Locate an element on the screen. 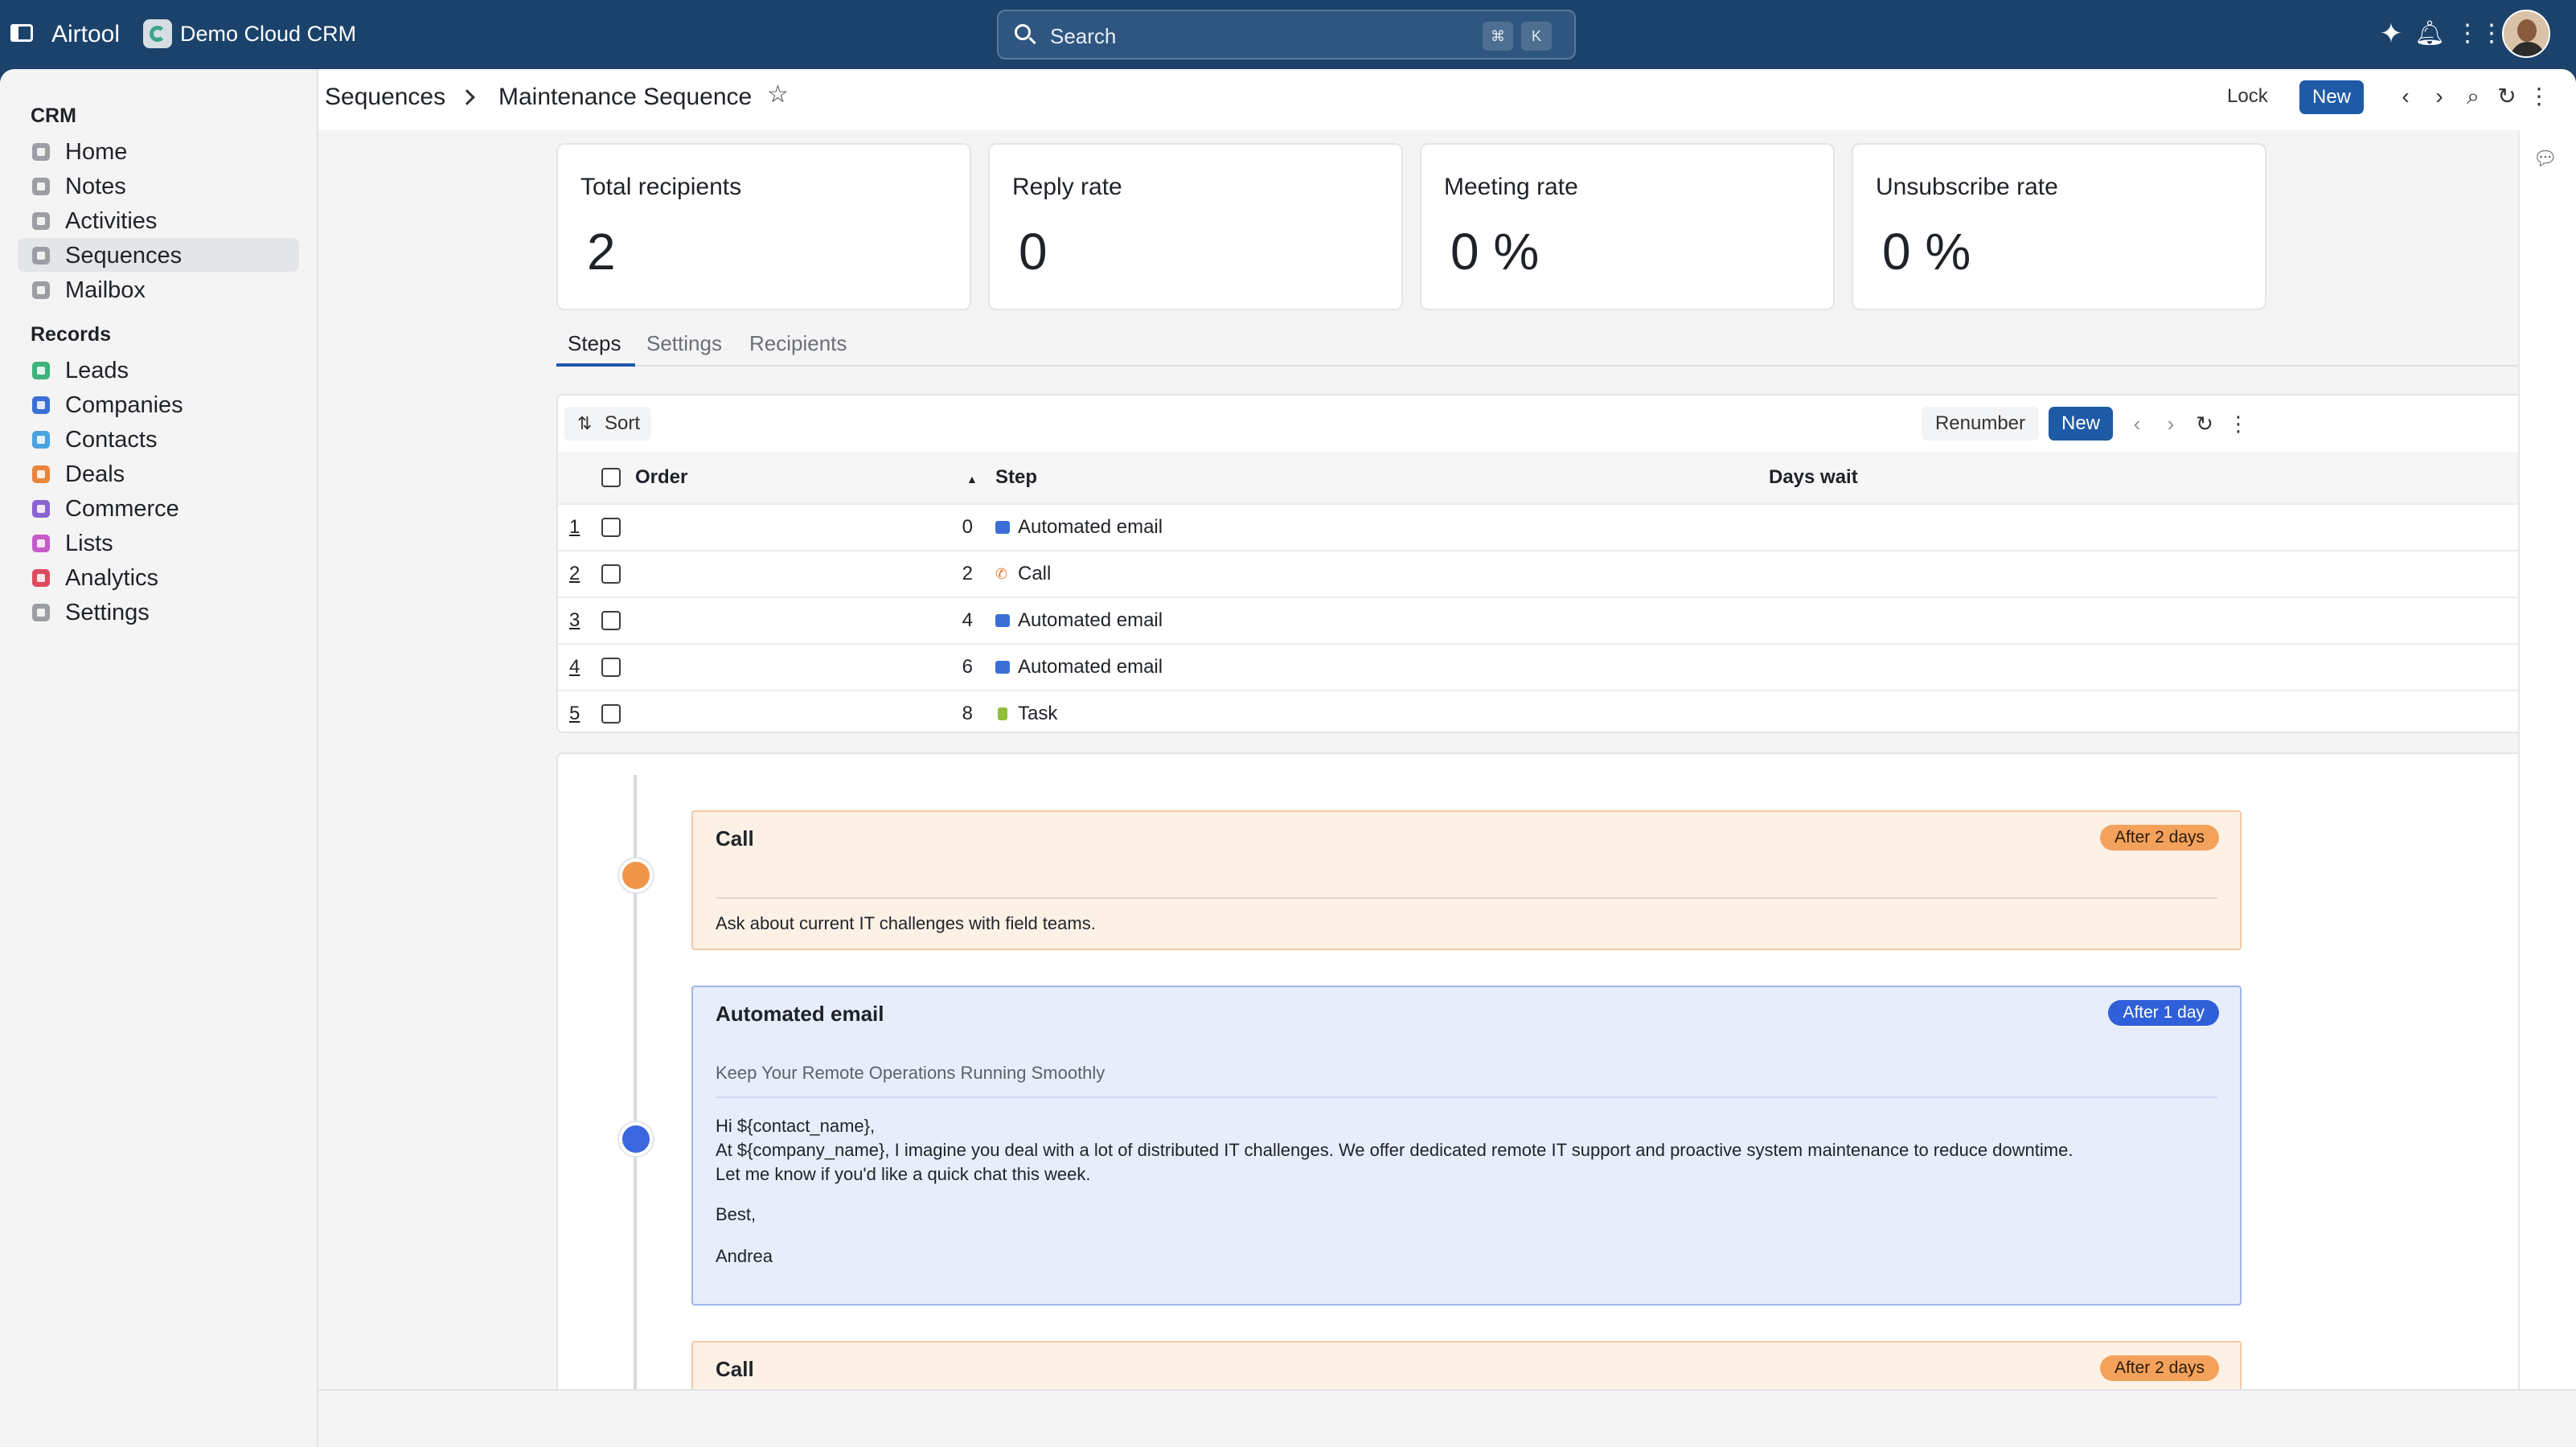 The height and width of the screenshot is (1447, 2576). delay-badge: After 2 days is located at coordinates (2159, 838).